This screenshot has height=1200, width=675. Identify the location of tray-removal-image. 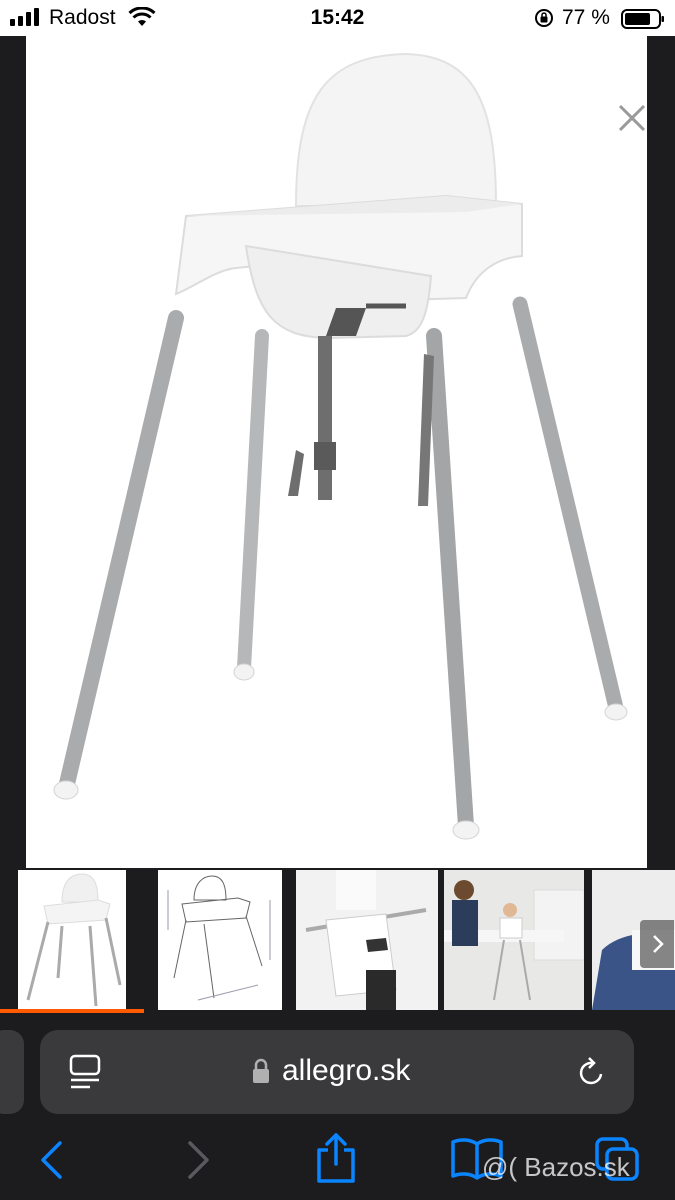
(367, 940).